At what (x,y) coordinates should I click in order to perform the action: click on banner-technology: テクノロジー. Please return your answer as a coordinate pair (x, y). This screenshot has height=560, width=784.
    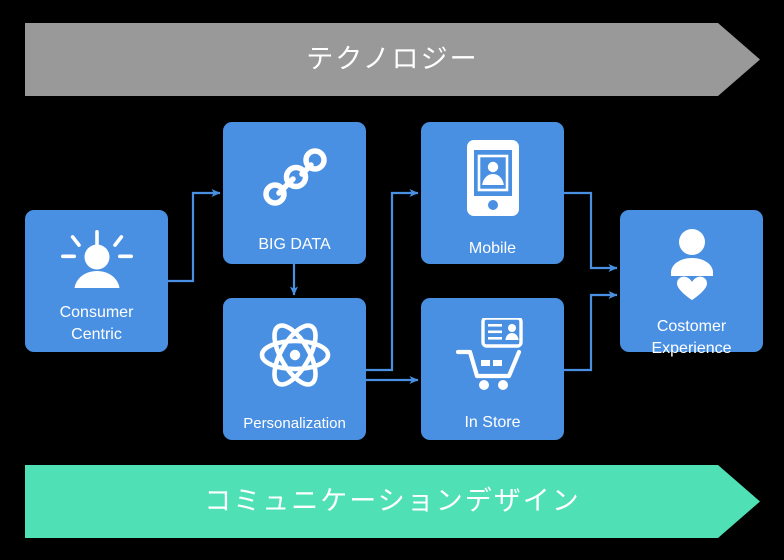
    Looking at the image, I should click on (392, 59).